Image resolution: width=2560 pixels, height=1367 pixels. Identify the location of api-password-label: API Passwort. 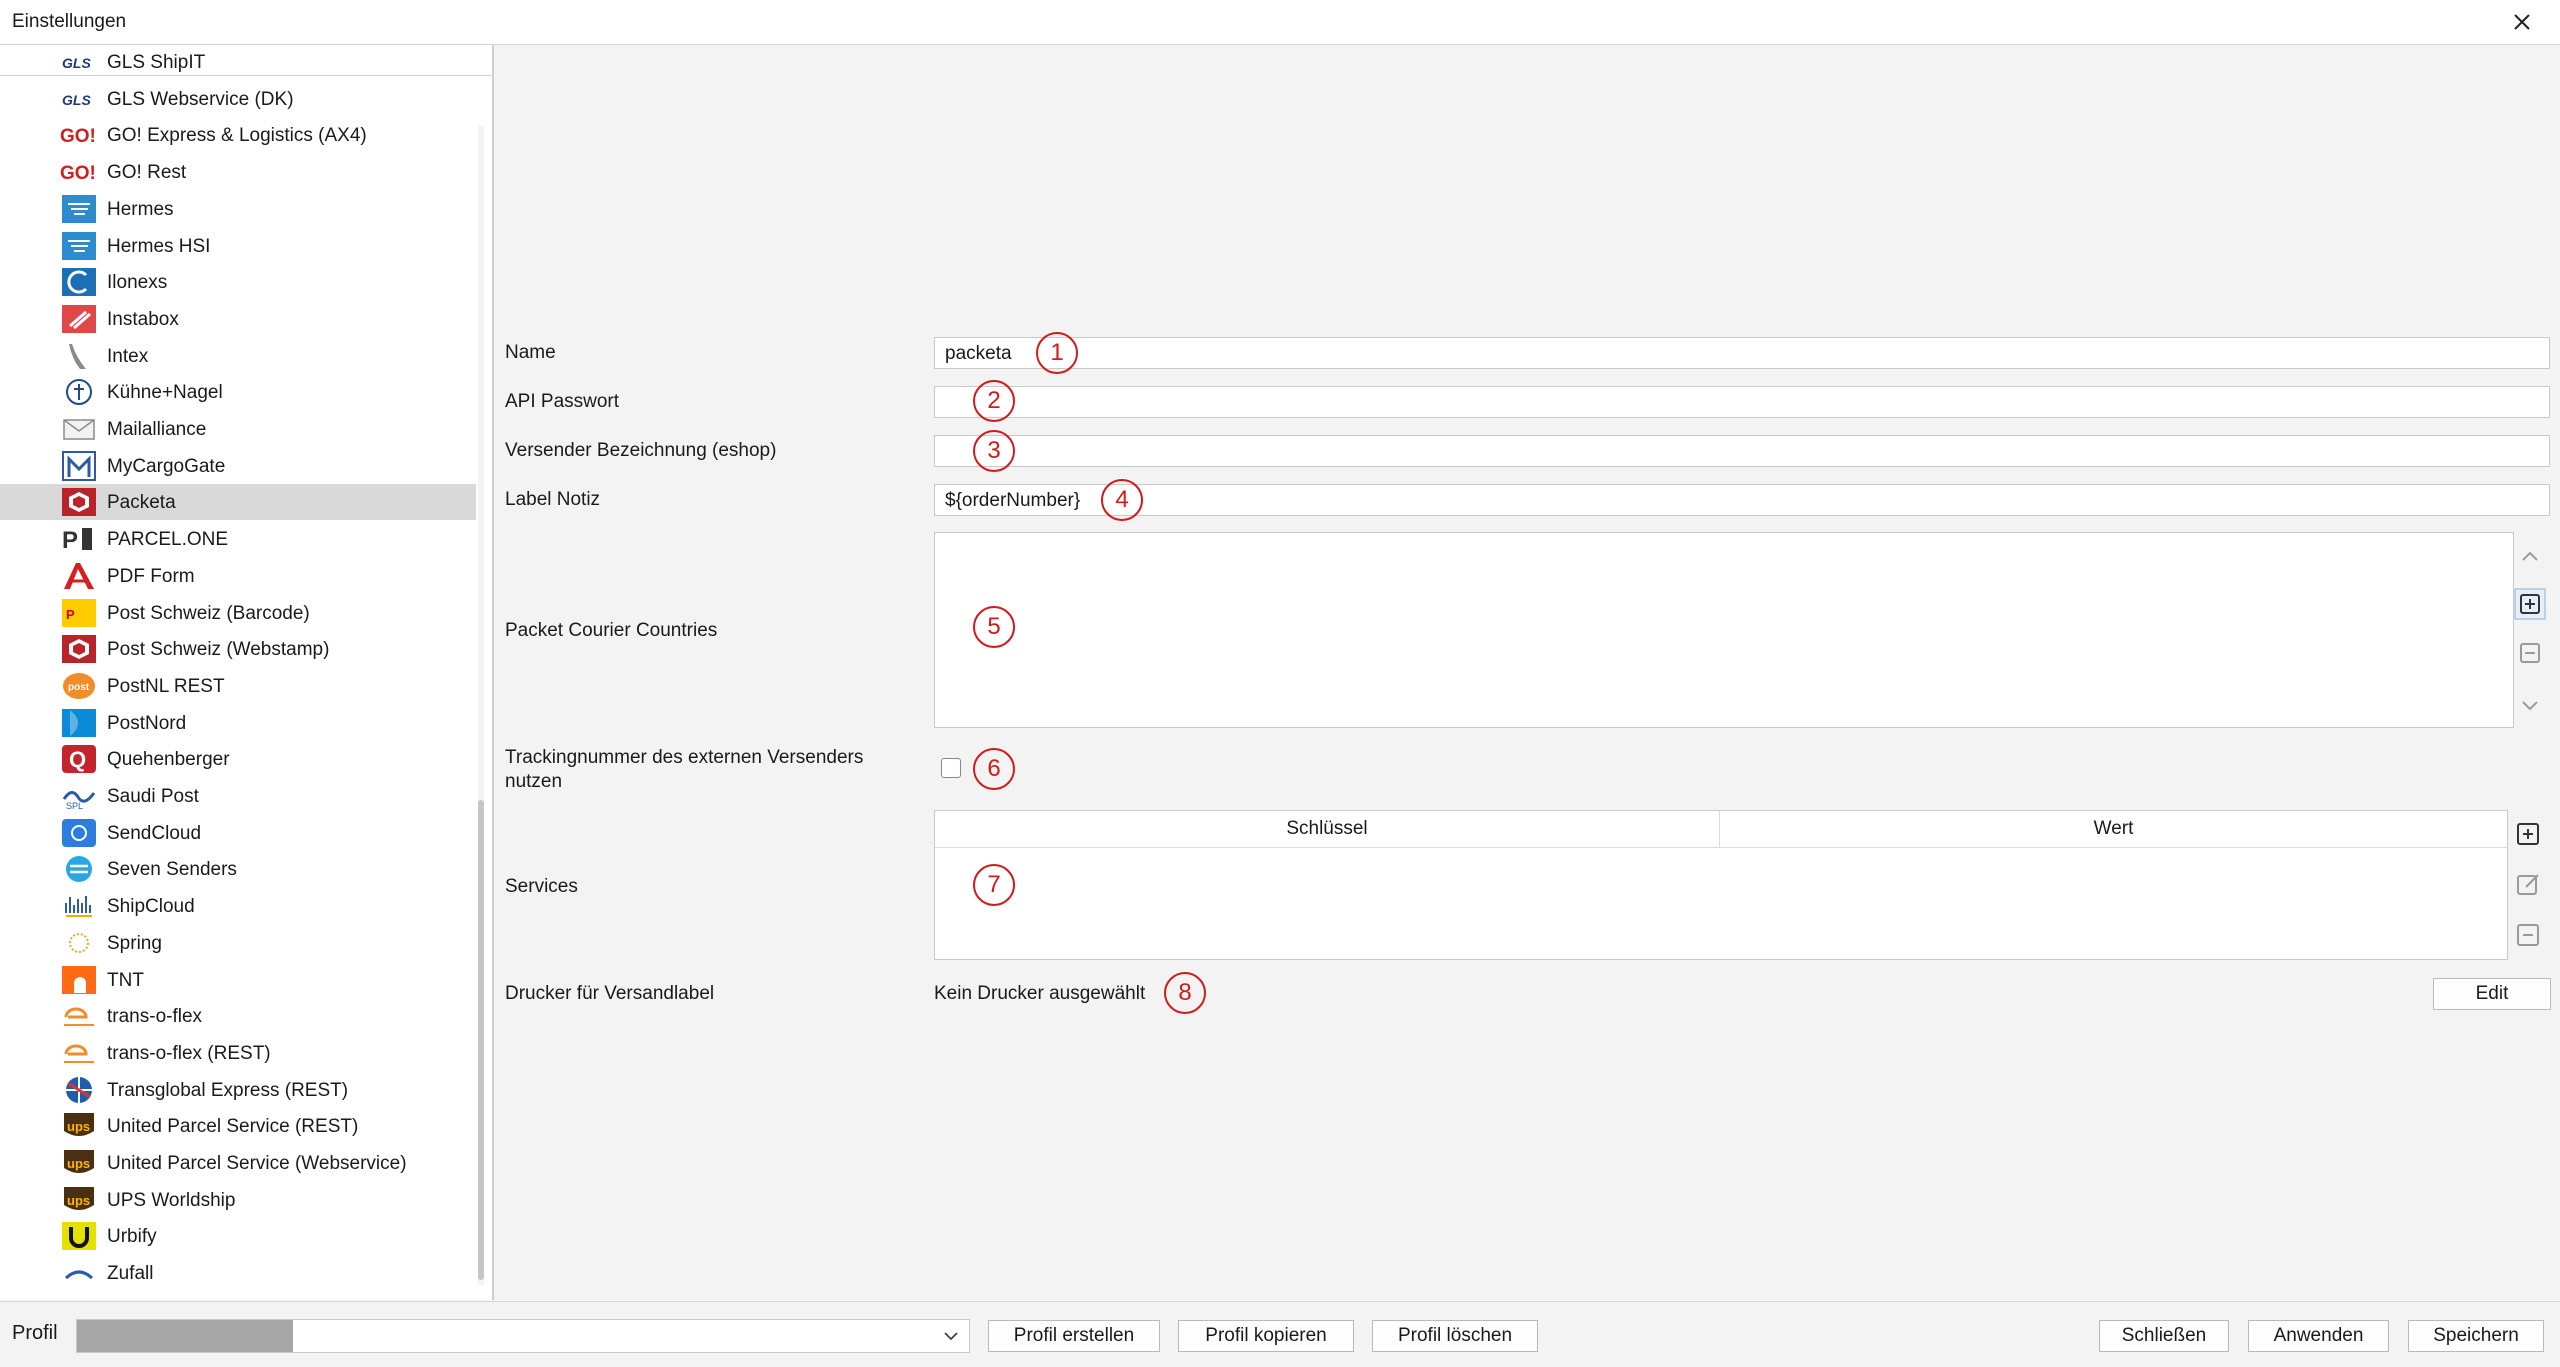
(562, 401).